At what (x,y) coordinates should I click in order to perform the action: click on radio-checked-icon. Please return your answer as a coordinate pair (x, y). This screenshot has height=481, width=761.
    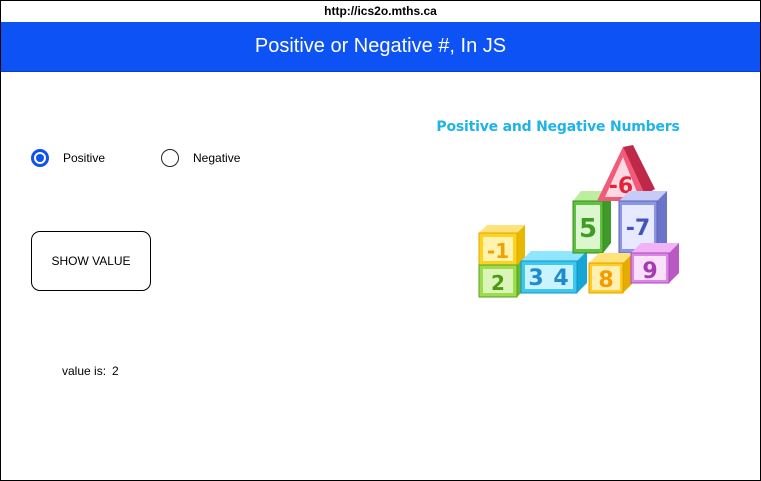
    Looking at the image, I should click on (40, 158).